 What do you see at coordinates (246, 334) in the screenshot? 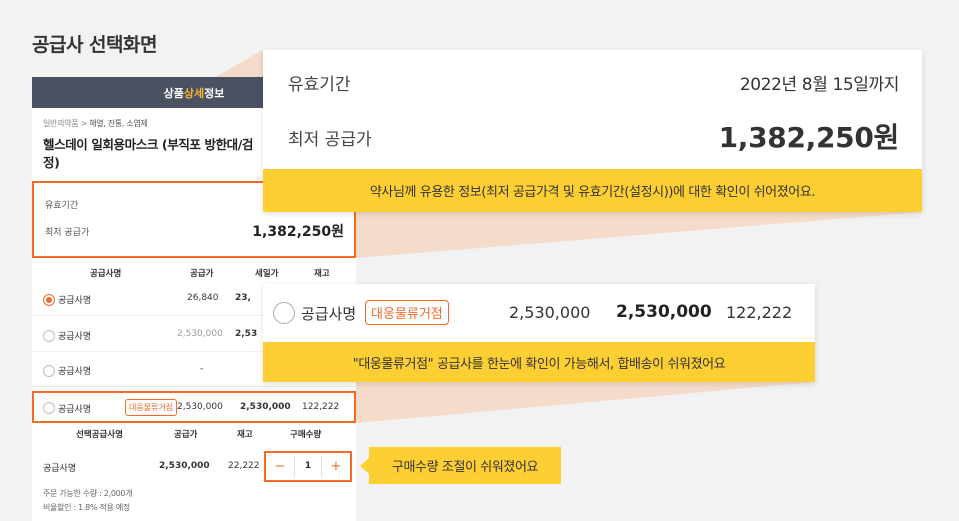
I see `supplier-sale: 2,53` at bounding box center [246, 334].